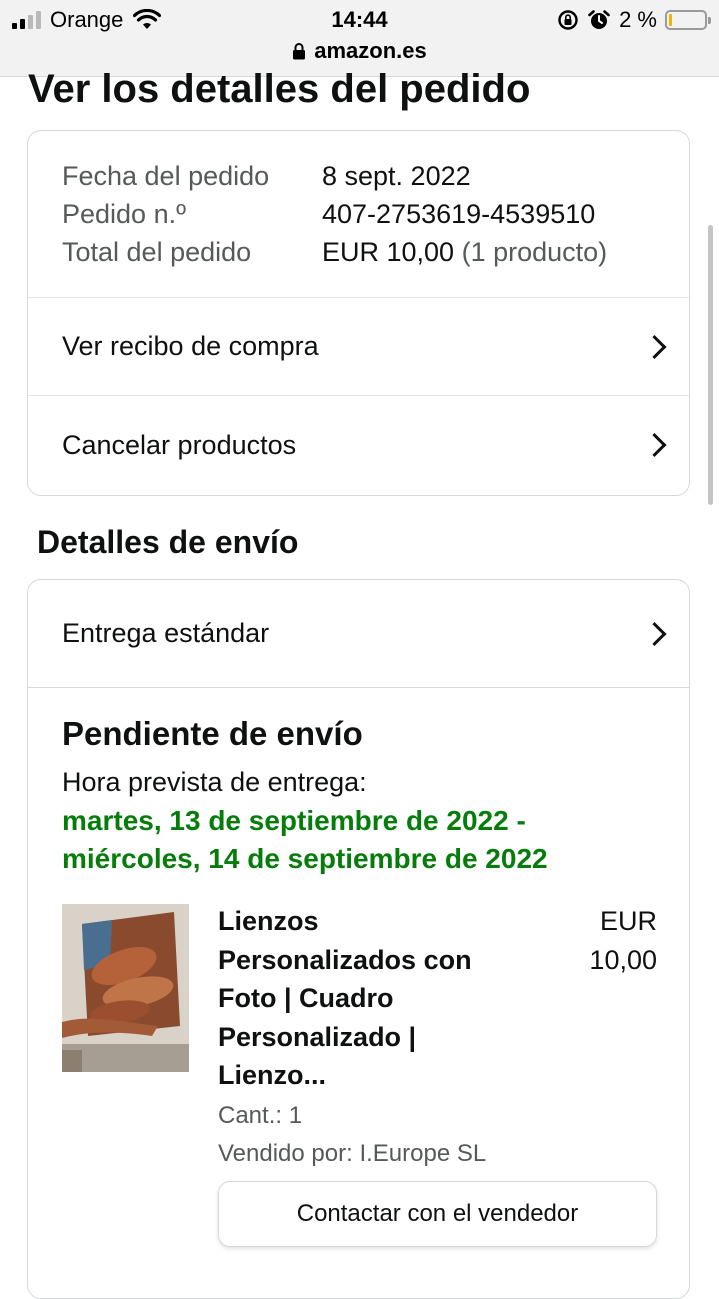 The width and height of the screenshot is (719, 1299). I want to click on order-total-label: Total del pedido, so click(157, 252).